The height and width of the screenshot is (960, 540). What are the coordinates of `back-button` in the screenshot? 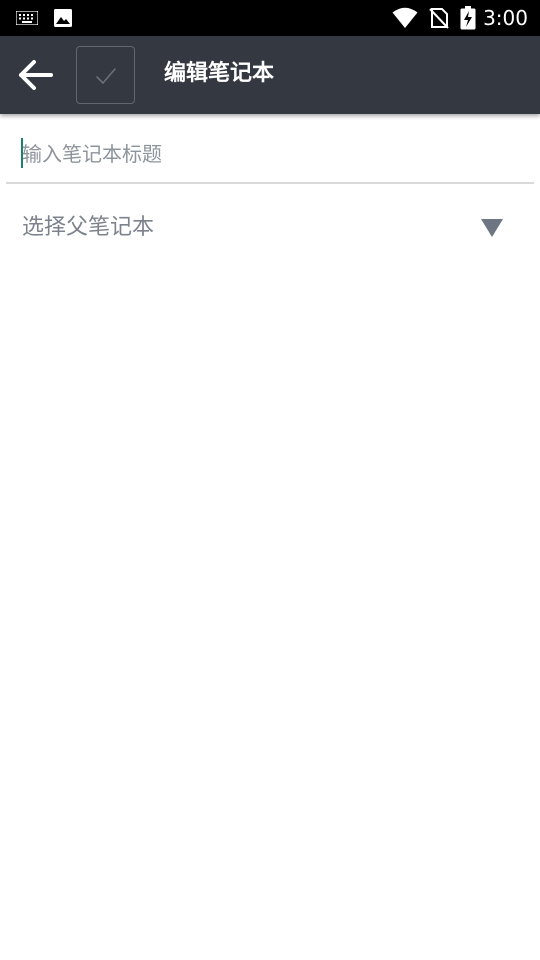 It's located at (36, 75).